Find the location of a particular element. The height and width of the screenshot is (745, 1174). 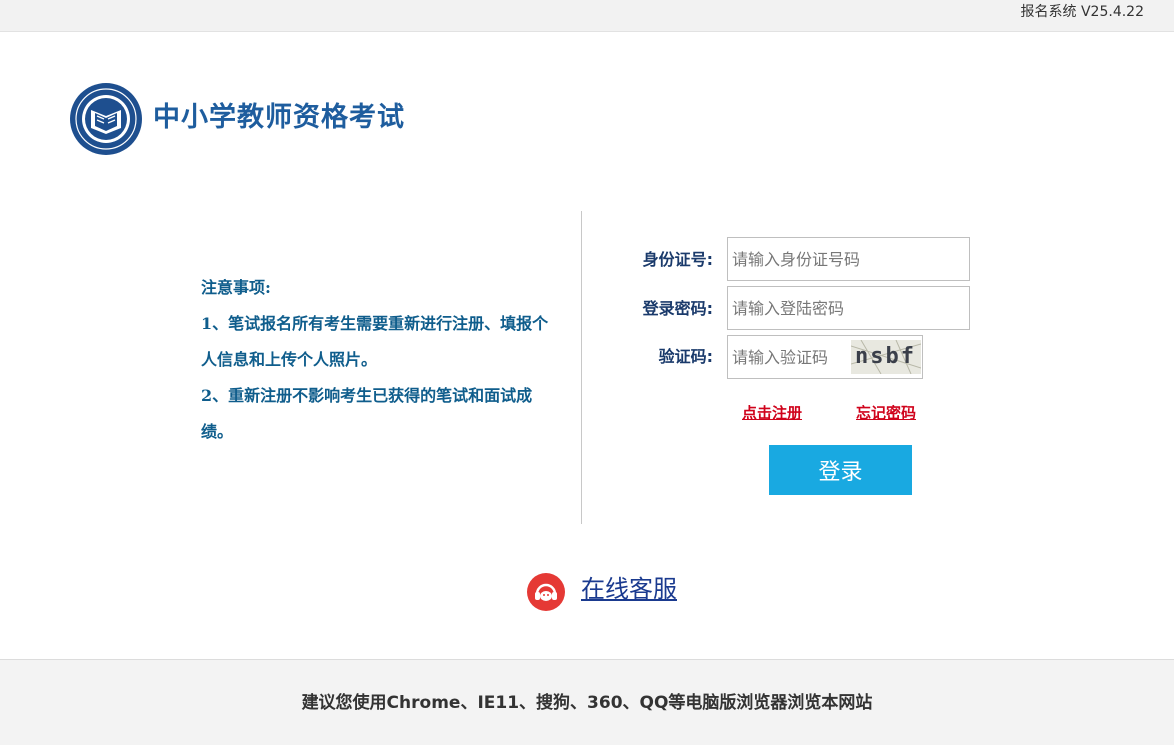

login-button: 登录 is located at coordinates (840, 470).